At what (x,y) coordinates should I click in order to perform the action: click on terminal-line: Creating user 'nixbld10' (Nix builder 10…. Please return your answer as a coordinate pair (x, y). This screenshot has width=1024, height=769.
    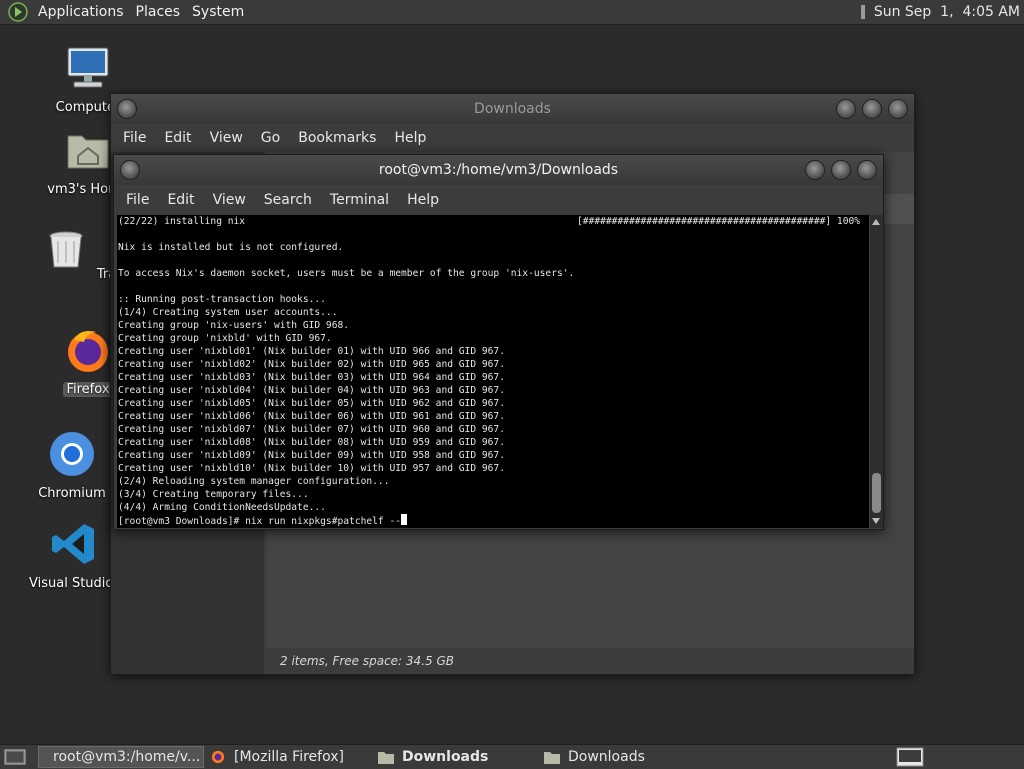
    Looking at the image, I should click on (311, 468).